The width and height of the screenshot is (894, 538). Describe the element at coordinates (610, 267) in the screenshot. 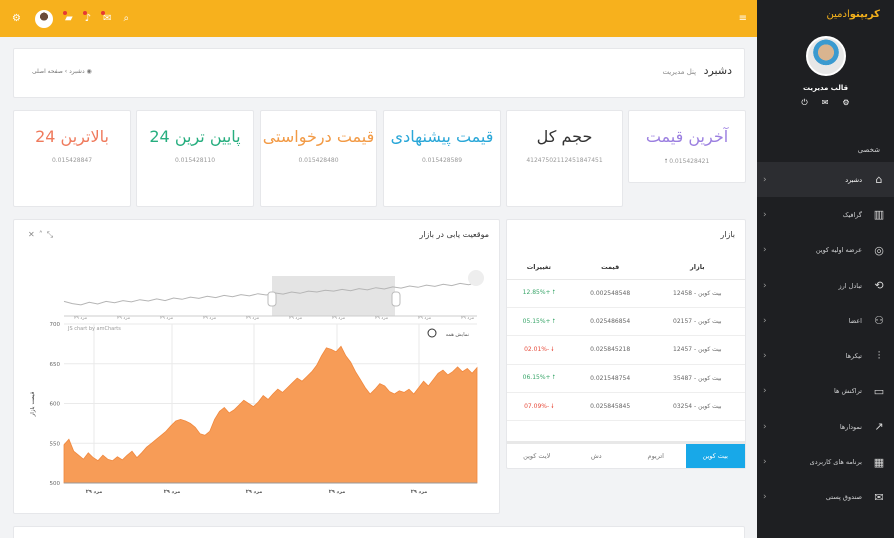

I see `column-header: قیمت` at that location.